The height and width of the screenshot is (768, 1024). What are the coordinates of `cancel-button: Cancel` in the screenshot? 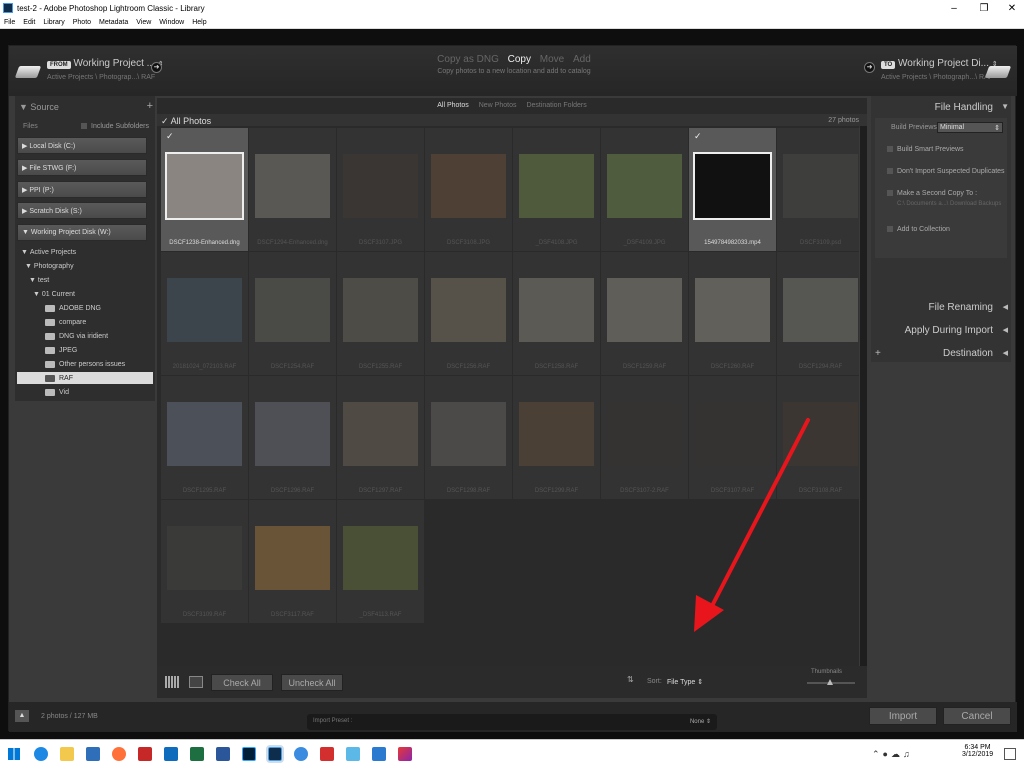 It's located at (977, 716).